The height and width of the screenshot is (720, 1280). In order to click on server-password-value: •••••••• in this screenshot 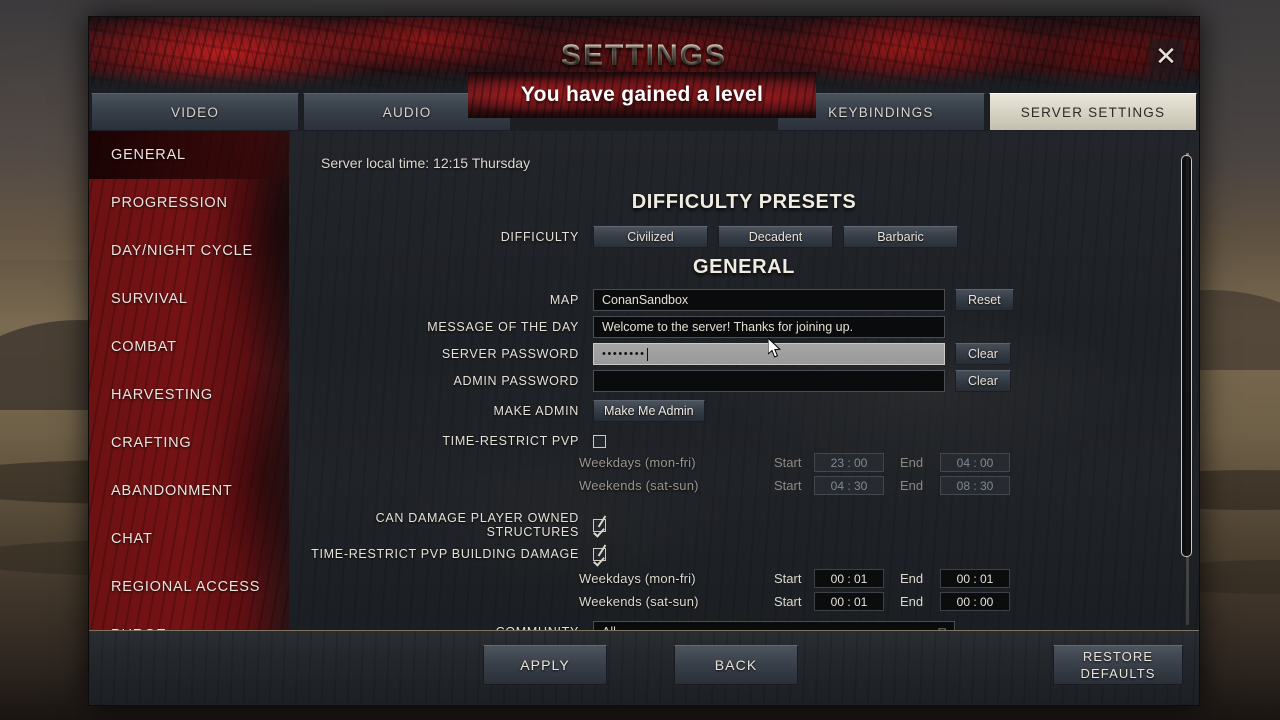, I will do `click(624, 354)`.